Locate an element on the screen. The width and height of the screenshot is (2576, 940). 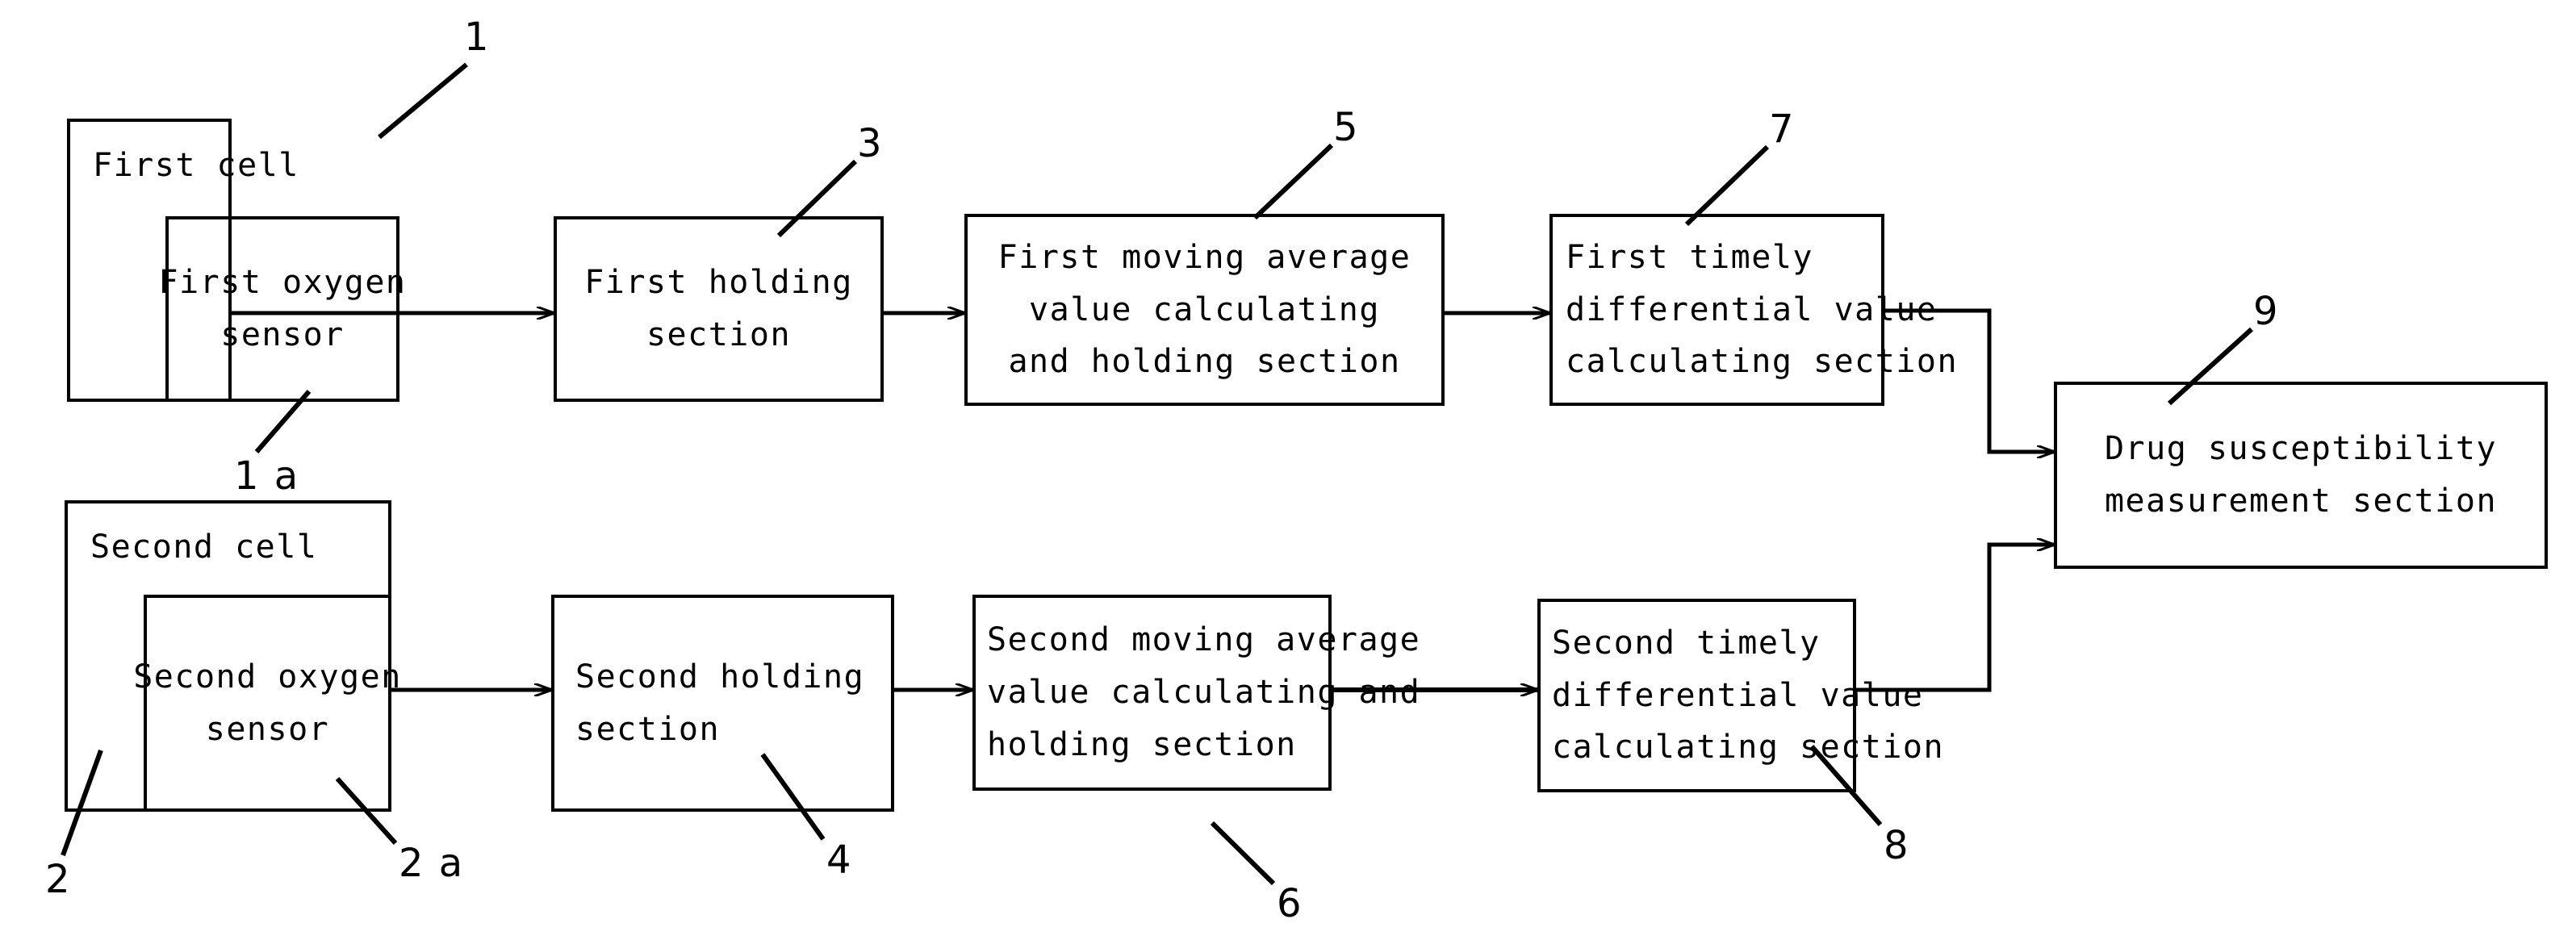
box-second-timely-differential-line3: calculating section is located at coordinates (1748, 748).